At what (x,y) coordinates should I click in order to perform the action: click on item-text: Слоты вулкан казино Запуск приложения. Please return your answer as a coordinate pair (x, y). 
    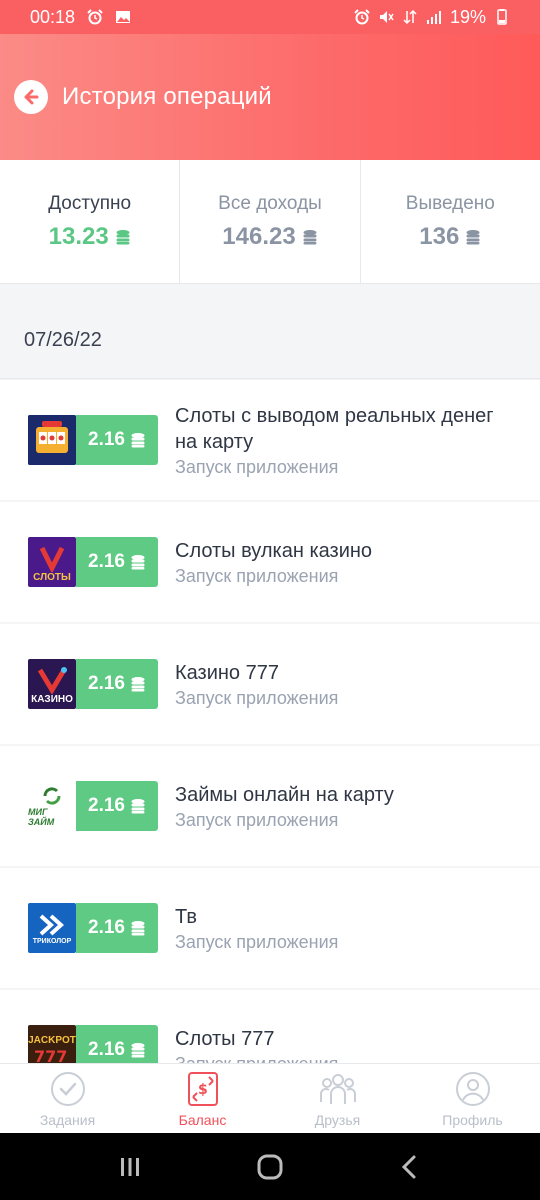
    Looking at the image, I should click on (273, 562).